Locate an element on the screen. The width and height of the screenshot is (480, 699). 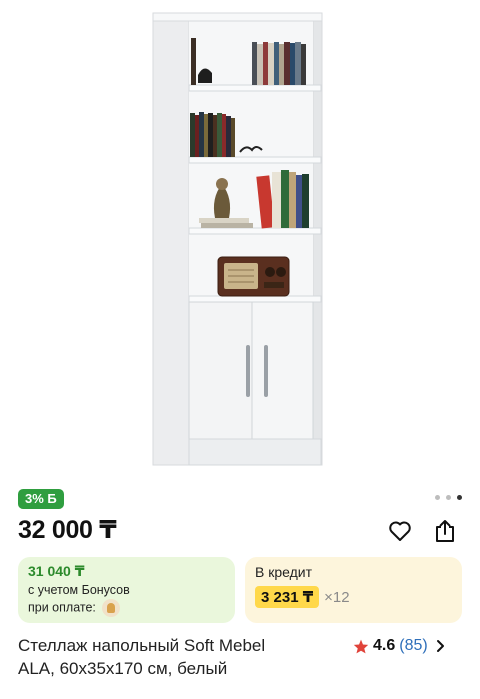
reviews-count: (85) is located at coordinates (413, 646).